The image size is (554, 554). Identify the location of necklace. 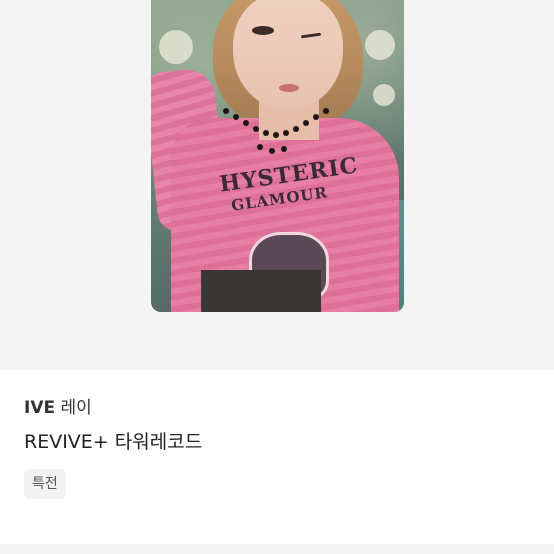
(278, 131).